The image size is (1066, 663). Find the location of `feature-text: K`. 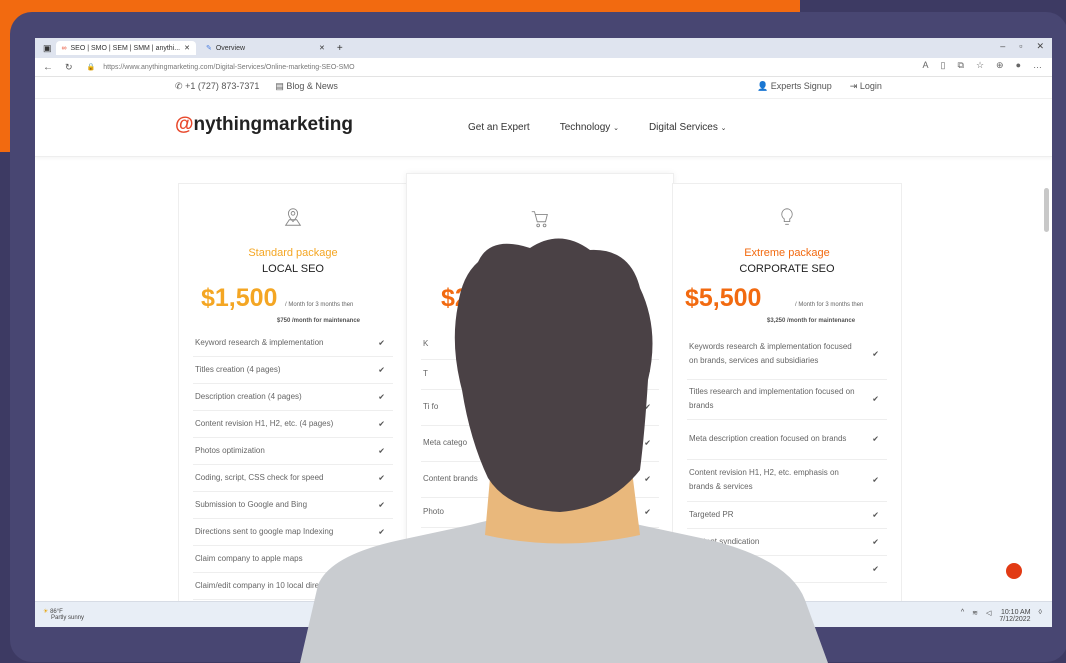

feature-text: K is located at coordinates (426, 343).